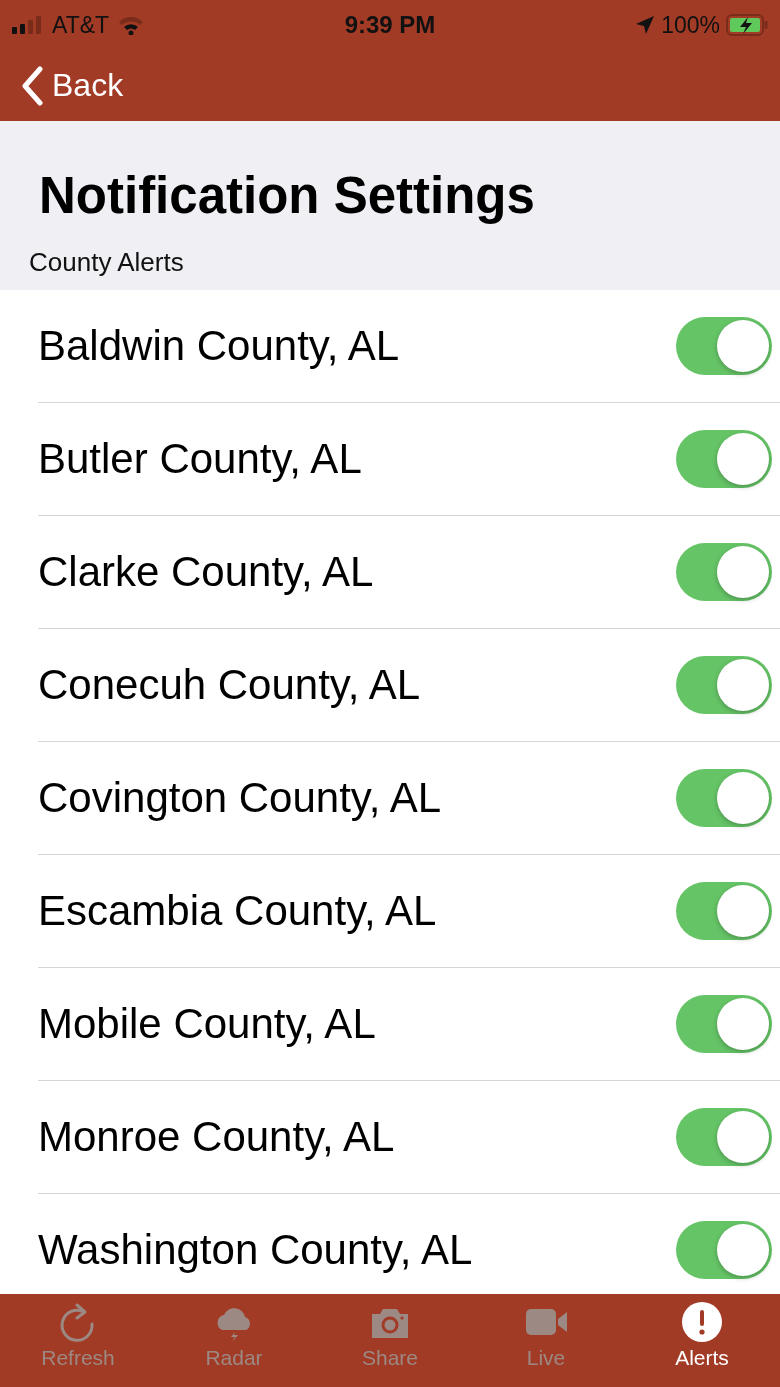 The image size is (780, 1387). I want to click on location-icon, so click(645, 25).